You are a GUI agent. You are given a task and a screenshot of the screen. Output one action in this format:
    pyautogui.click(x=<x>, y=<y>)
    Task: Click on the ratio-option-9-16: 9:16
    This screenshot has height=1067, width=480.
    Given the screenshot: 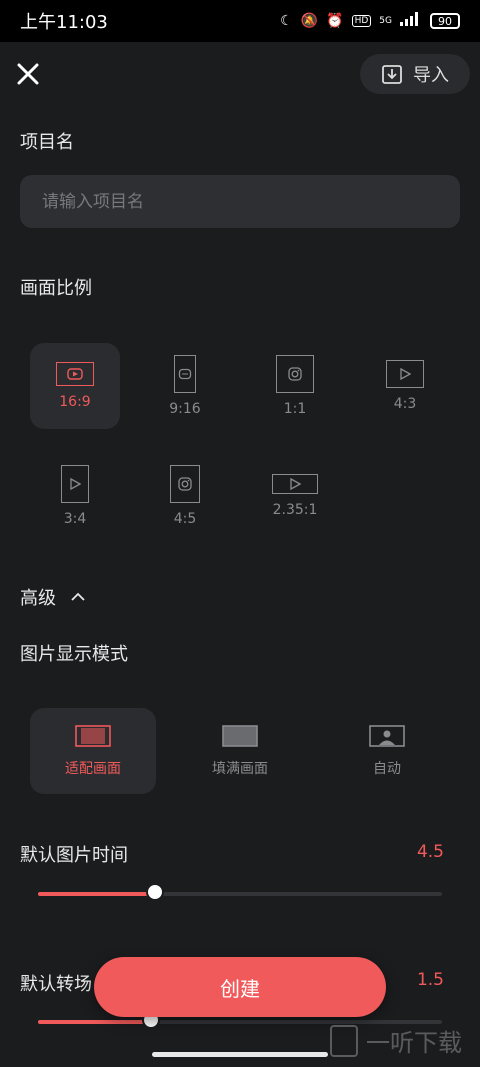 What is the action you would take?
    pyautogui.click(x=185, y=386)
    